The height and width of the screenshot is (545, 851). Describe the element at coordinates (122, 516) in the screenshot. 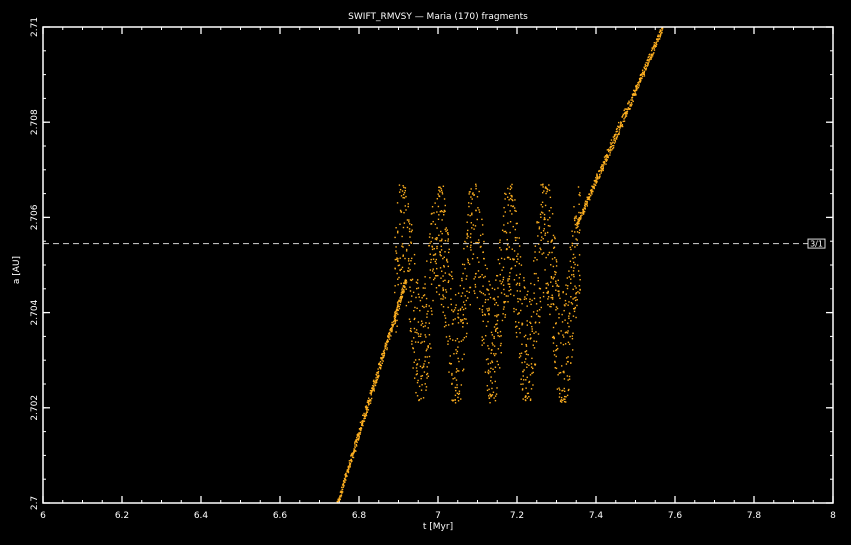

I see `x-tick-label: 6.2` at that location.